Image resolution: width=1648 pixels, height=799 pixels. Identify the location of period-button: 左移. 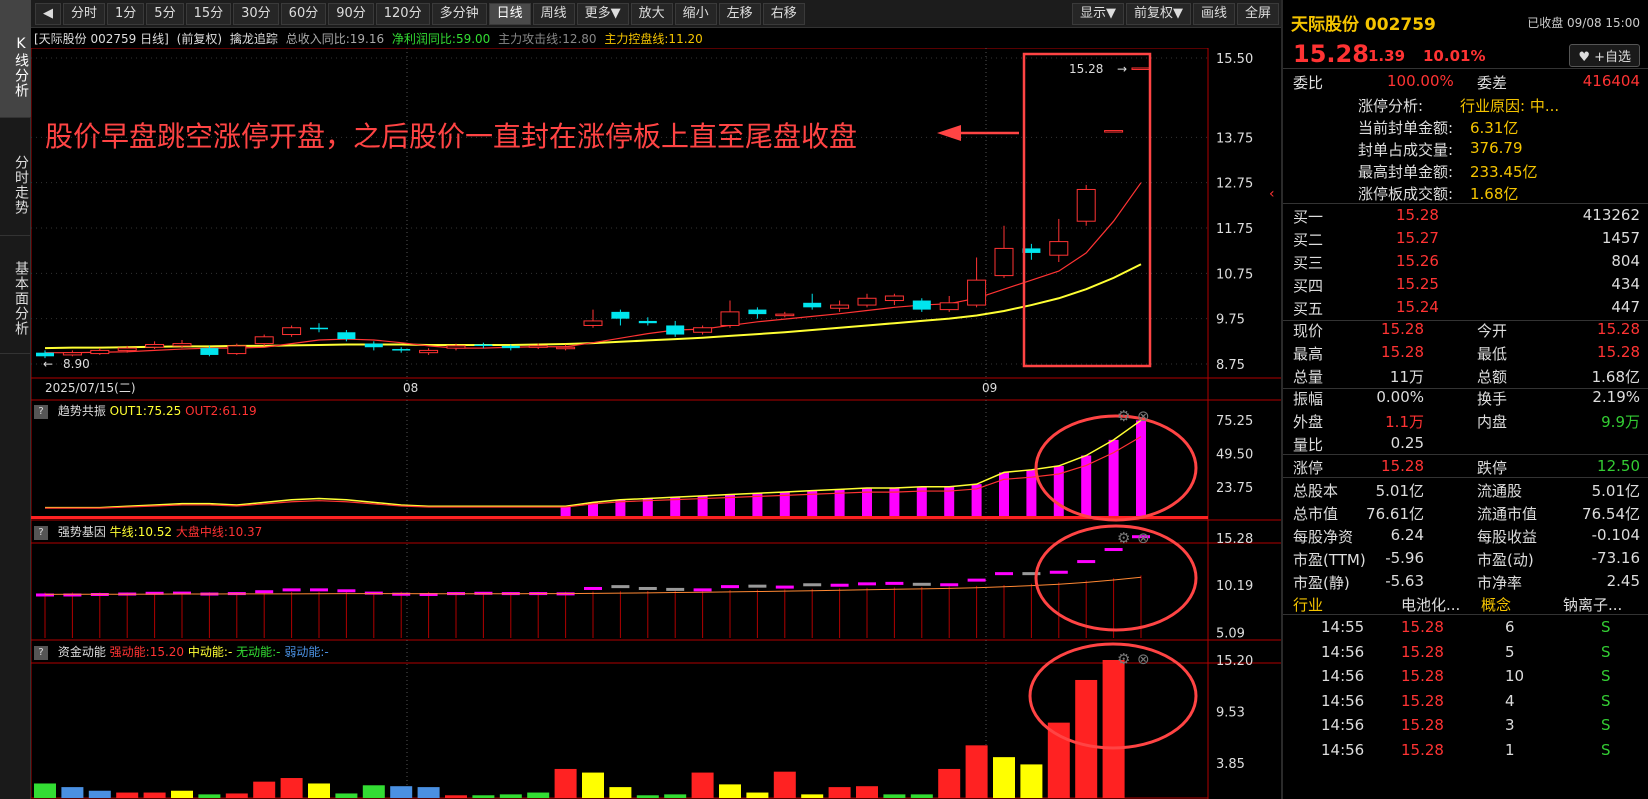
(739, 13).